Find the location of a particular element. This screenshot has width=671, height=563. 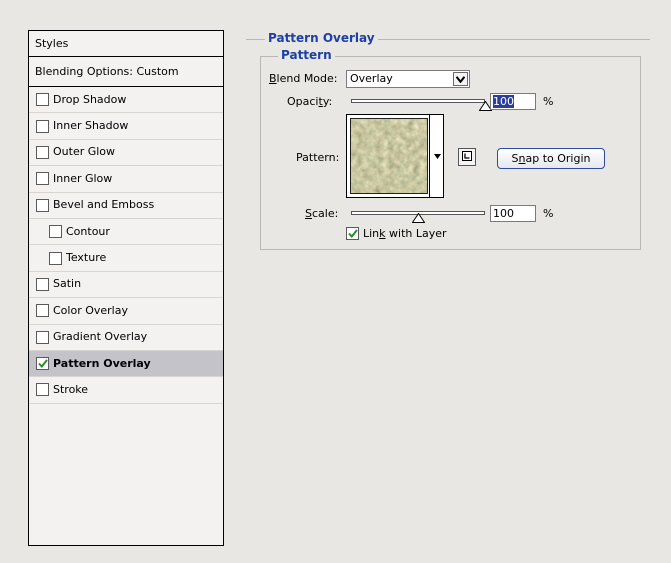

scale-slider-thumb is located at coordinates (418, 219).